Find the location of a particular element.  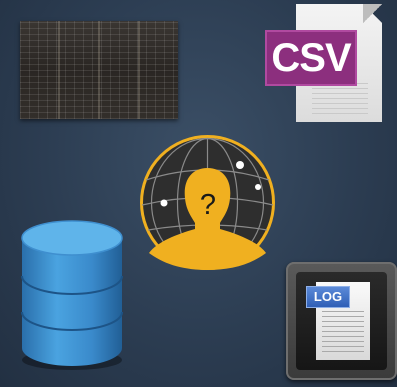

csv-badge: CSV is located at coordinates (311, 58).